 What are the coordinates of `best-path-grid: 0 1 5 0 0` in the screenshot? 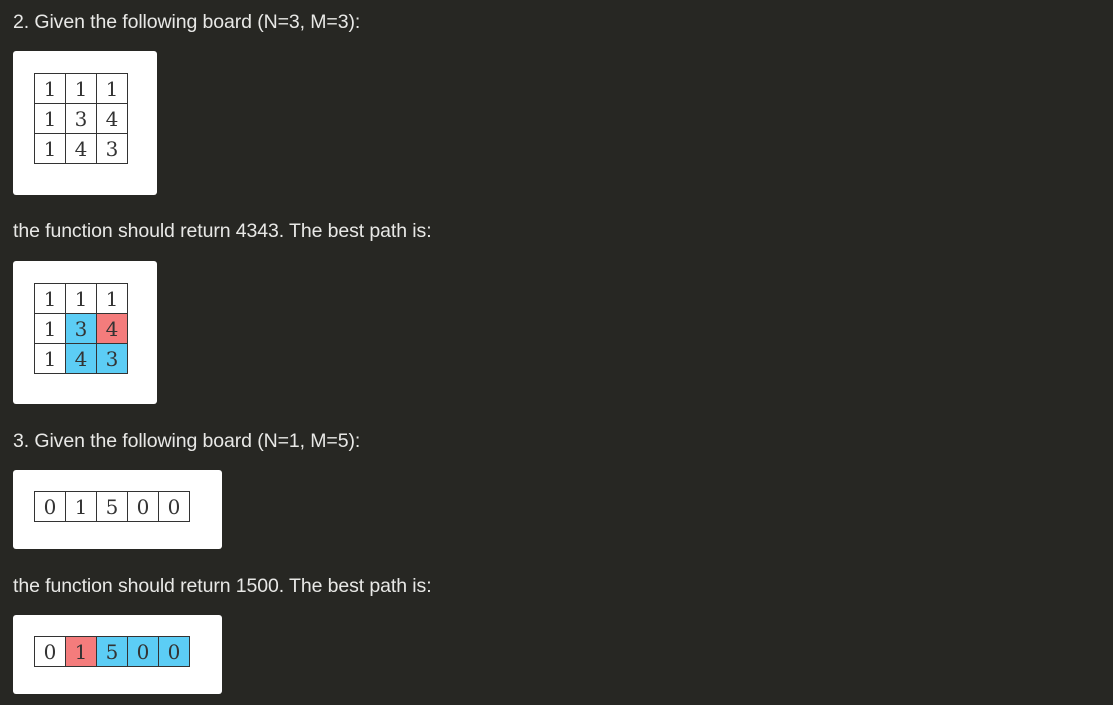 It's located at (112, 651).